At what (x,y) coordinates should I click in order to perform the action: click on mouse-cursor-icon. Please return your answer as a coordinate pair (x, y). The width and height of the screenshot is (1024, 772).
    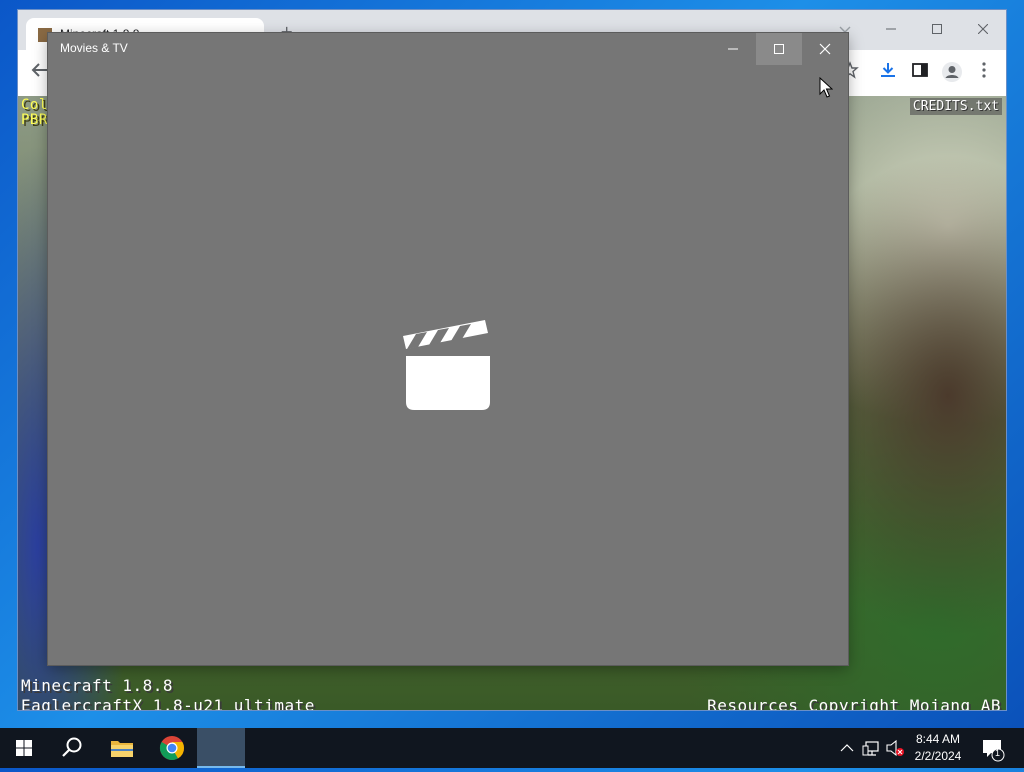
    Looking at the image, I should click on (826, 87).